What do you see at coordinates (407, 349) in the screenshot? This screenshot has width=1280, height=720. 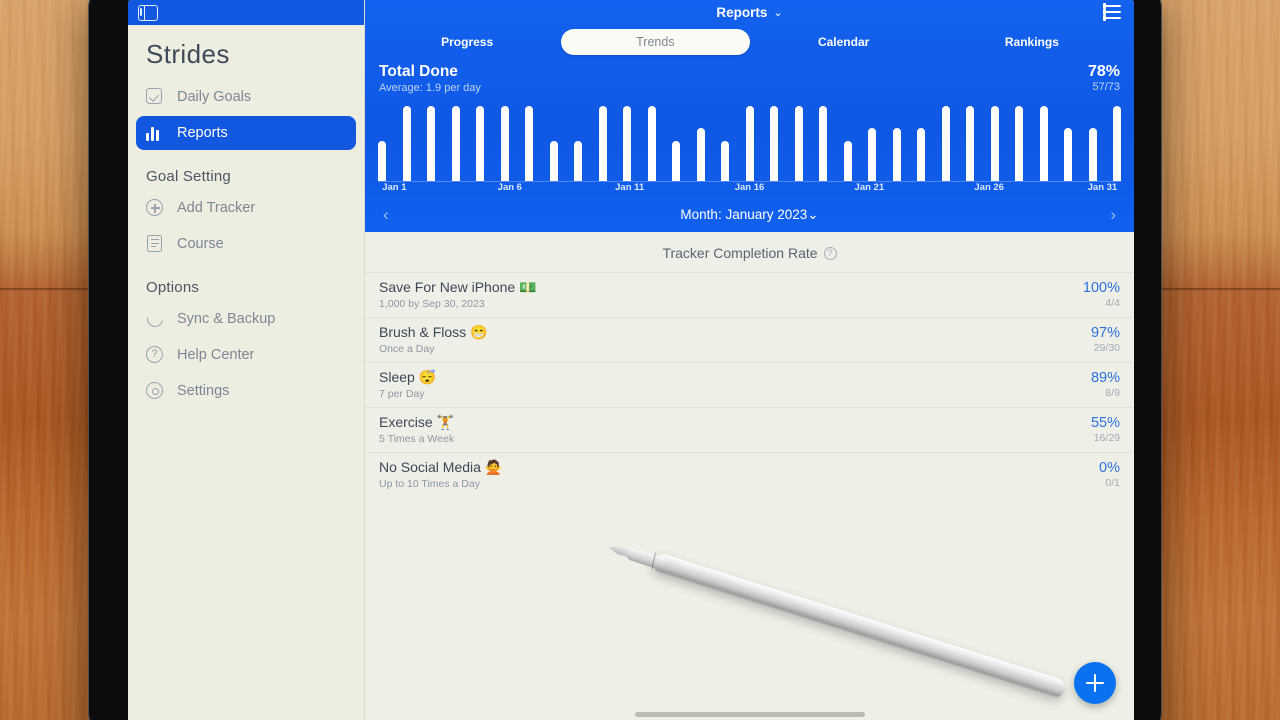 I see `tracker-goal: Once a Day` at bounding box center [407, 349].